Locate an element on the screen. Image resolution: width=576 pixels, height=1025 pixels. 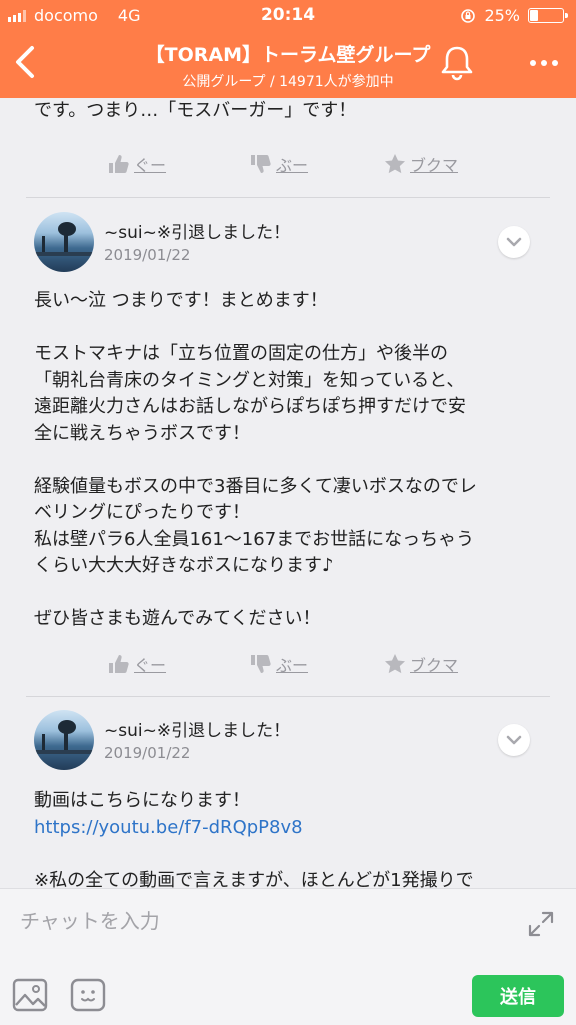
sticker-icon is located at coordinates (88, 995).